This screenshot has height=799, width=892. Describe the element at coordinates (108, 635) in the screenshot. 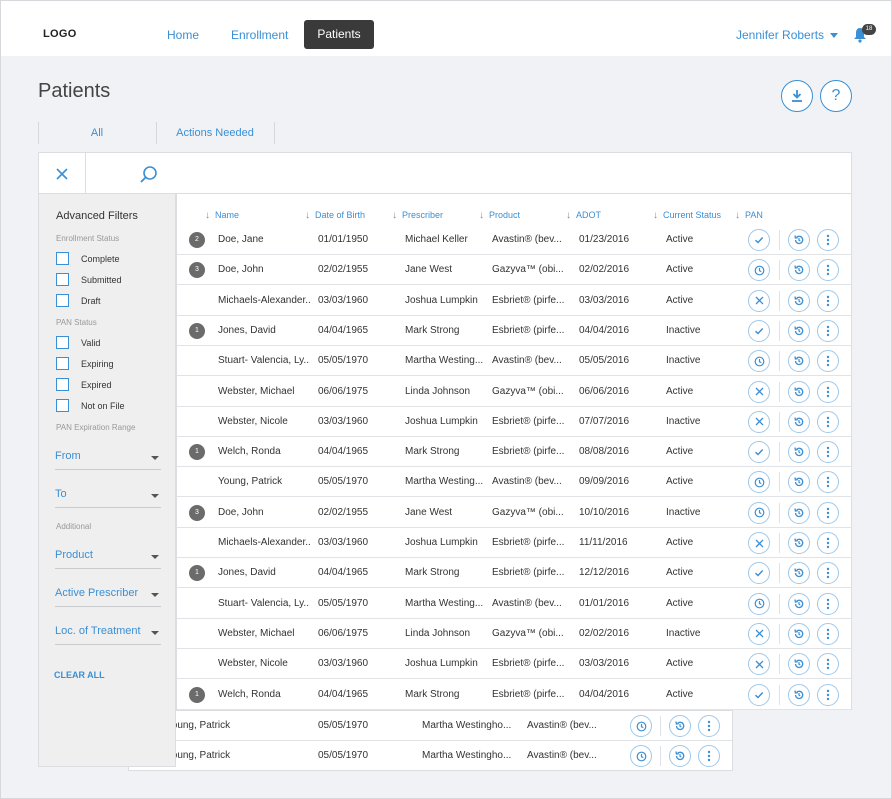

I see `loc-treatment-select: Loc. of Treatment` at that location.